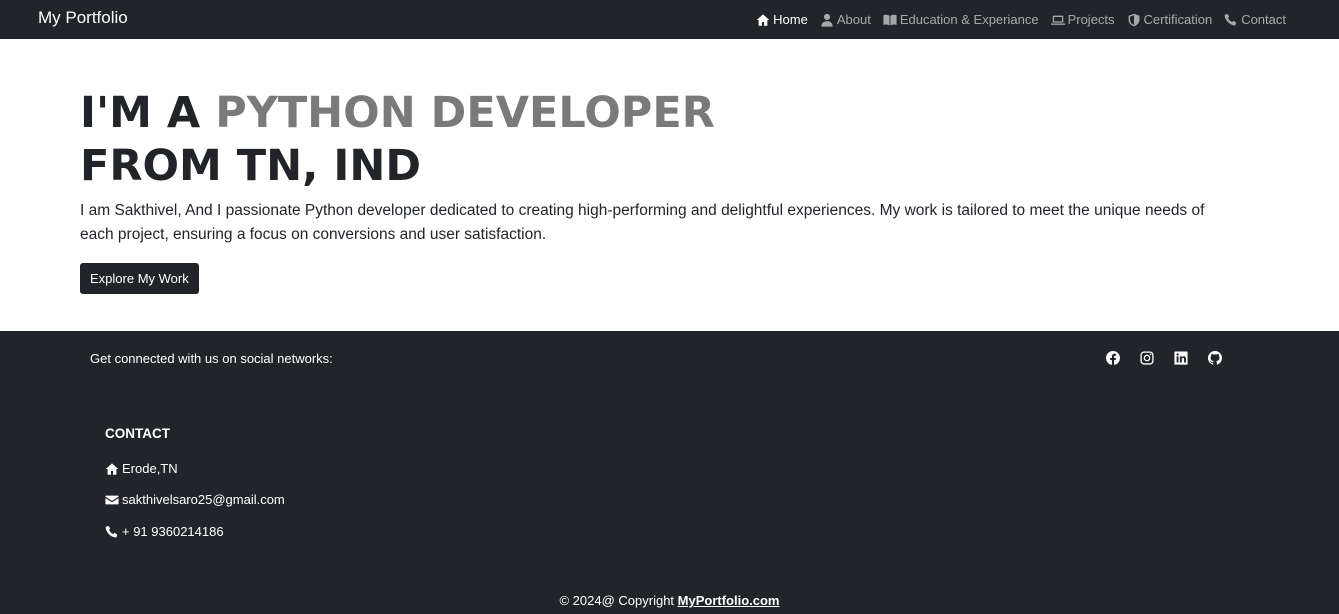 The width and height of the screenshot is (1339, 614). I want to click on headline-accent: PYTHON DEVELOPER, so click(465, 113).